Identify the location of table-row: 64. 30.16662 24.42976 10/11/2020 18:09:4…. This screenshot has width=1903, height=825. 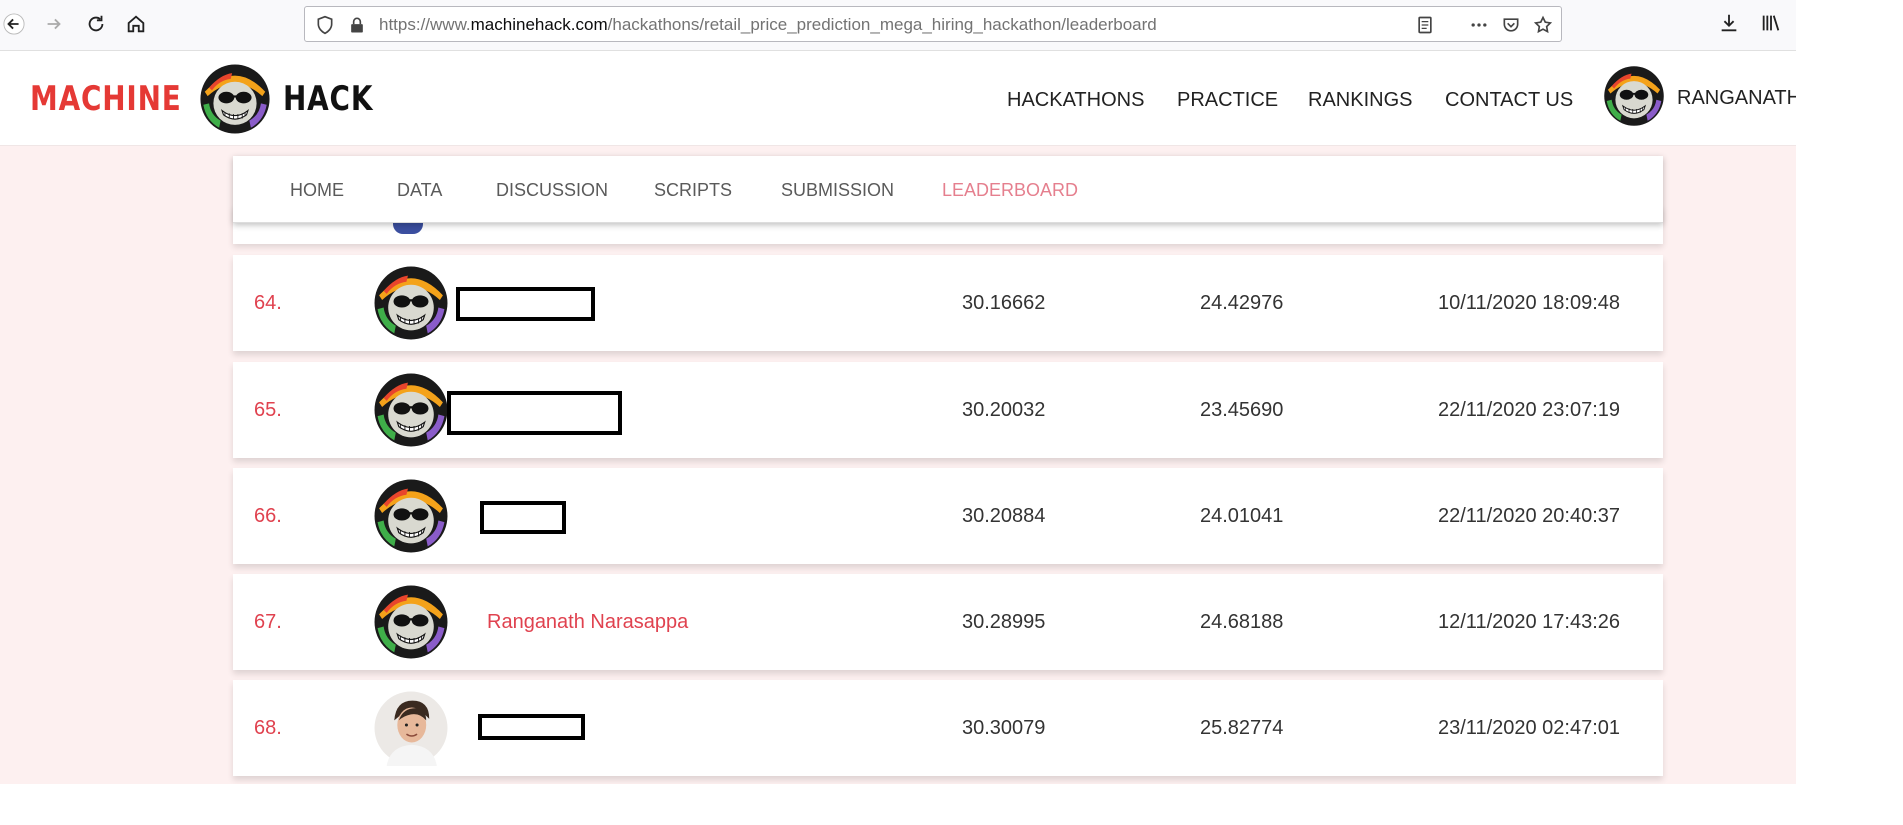
(948, 303).